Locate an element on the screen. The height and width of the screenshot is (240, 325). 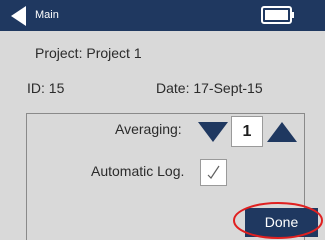
project-label: Project: Project 1 is located at coordinates (88, 53).